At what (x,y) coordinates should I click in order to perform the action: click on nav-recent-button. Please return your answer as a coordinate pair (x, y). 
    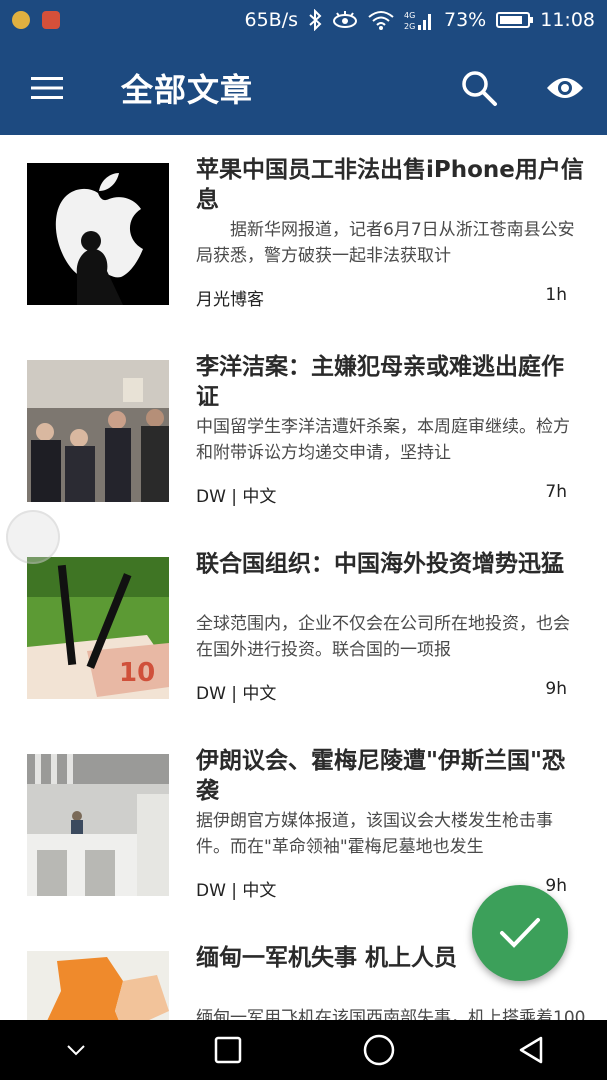
    Looking at the image, I should click on (228, 1050).